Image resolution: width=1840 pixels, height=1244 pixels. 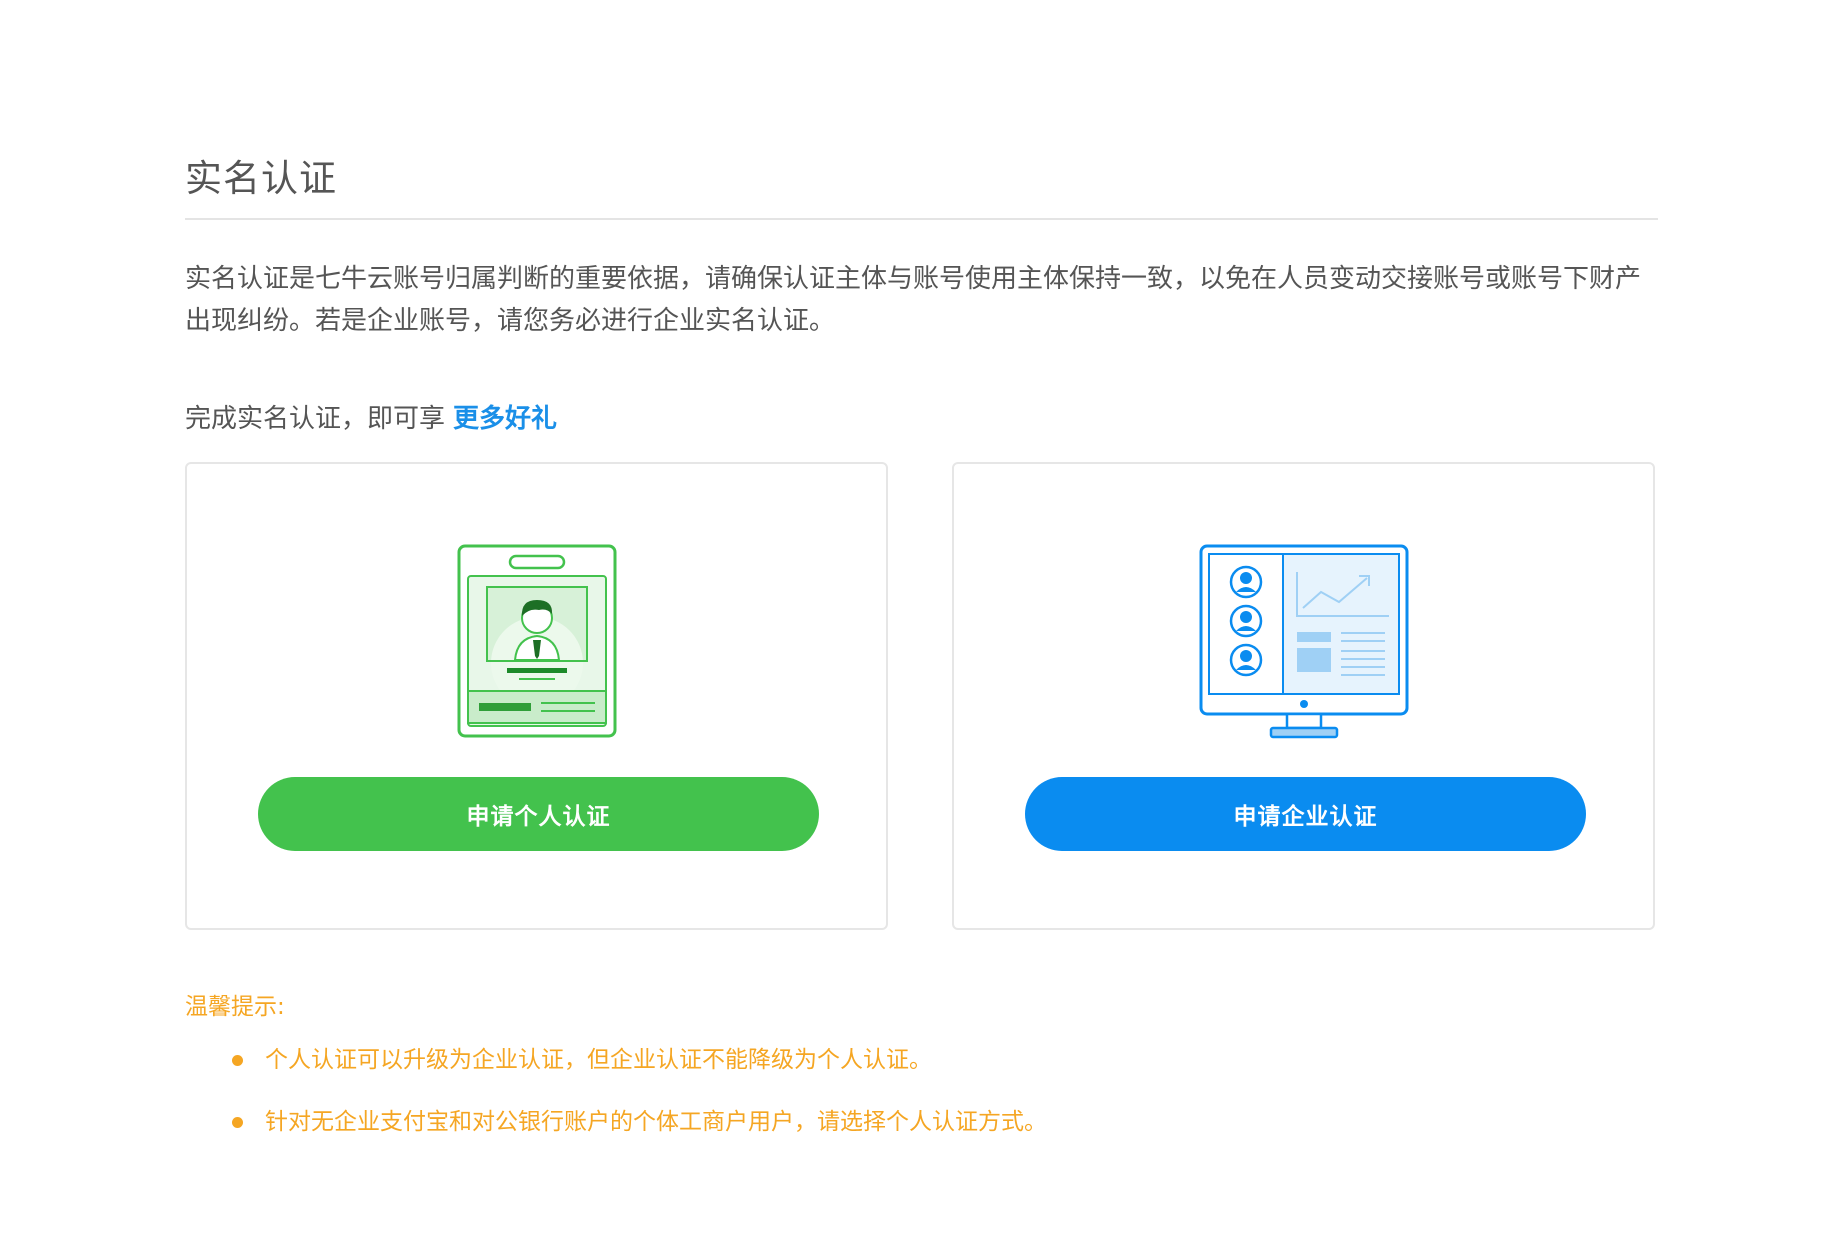 What do you see at coordinates (315, 419) in the screenshot?
I see `benefit-text: 完成实名认证，即可享` at bounding box center [315, 419].